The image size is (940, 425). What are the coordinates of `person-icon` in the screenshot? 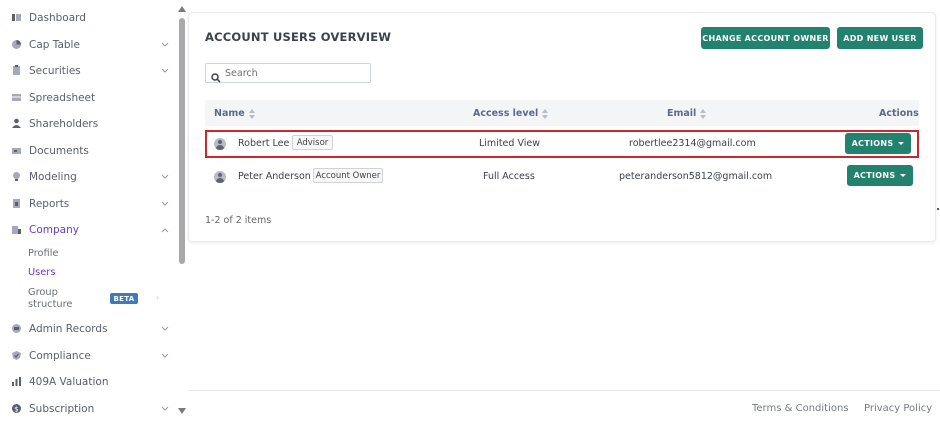 It's located at (16, 123).